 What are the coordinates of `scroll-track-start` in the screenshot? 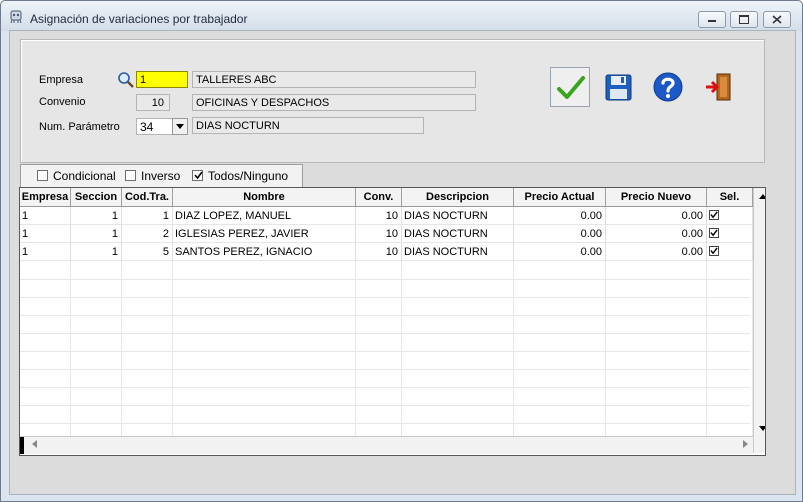 It's located at (22, 445).